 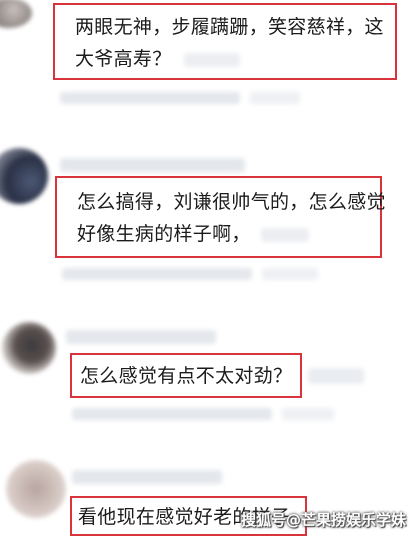 I want to click on comment-text: 大爷高寿？, so click(x=157, y=59).